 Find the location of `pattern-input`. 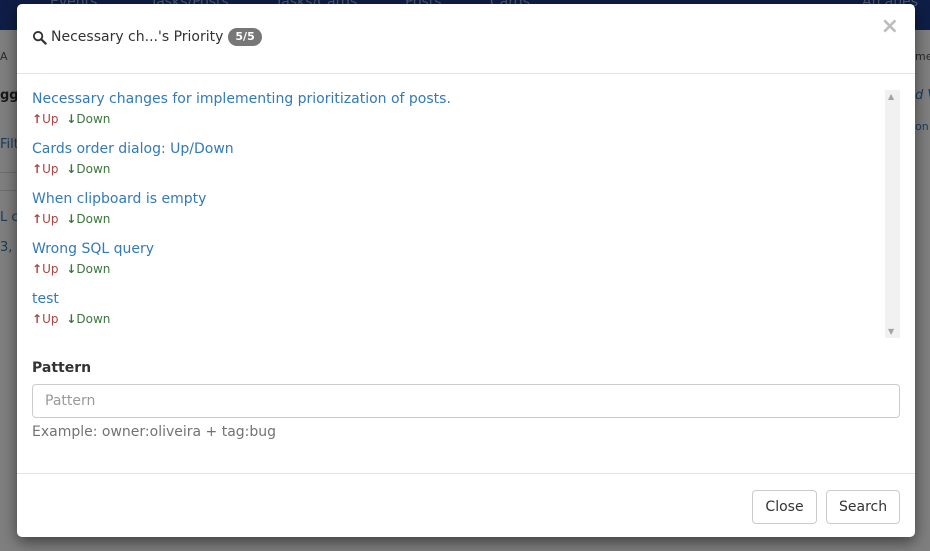

pattern-input is located at coordinates (466, 401).